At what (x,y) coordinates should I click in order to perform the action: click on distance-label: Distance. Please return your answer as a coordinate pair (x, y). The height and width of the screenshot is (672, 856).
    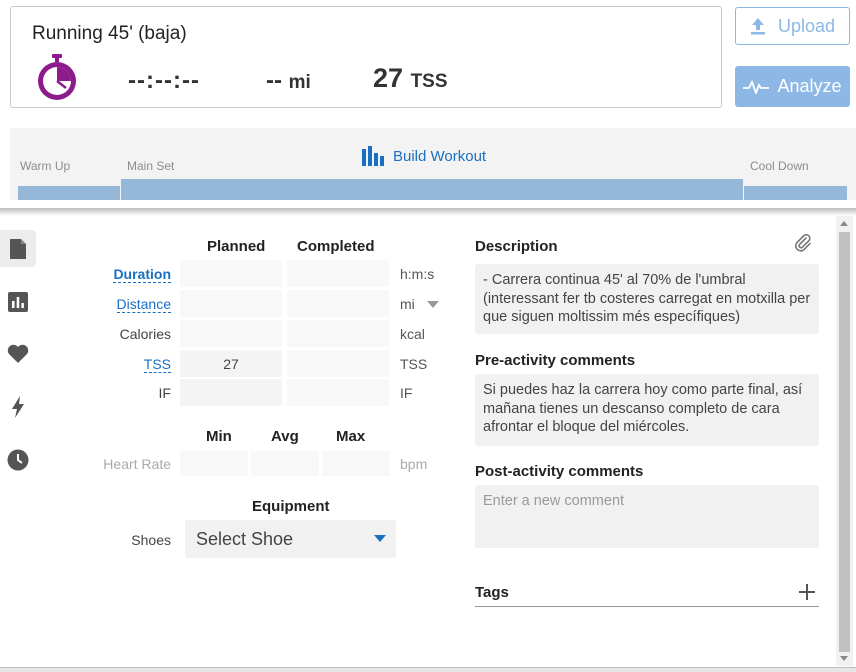
    Looking at the image, I should click on (143, 304).